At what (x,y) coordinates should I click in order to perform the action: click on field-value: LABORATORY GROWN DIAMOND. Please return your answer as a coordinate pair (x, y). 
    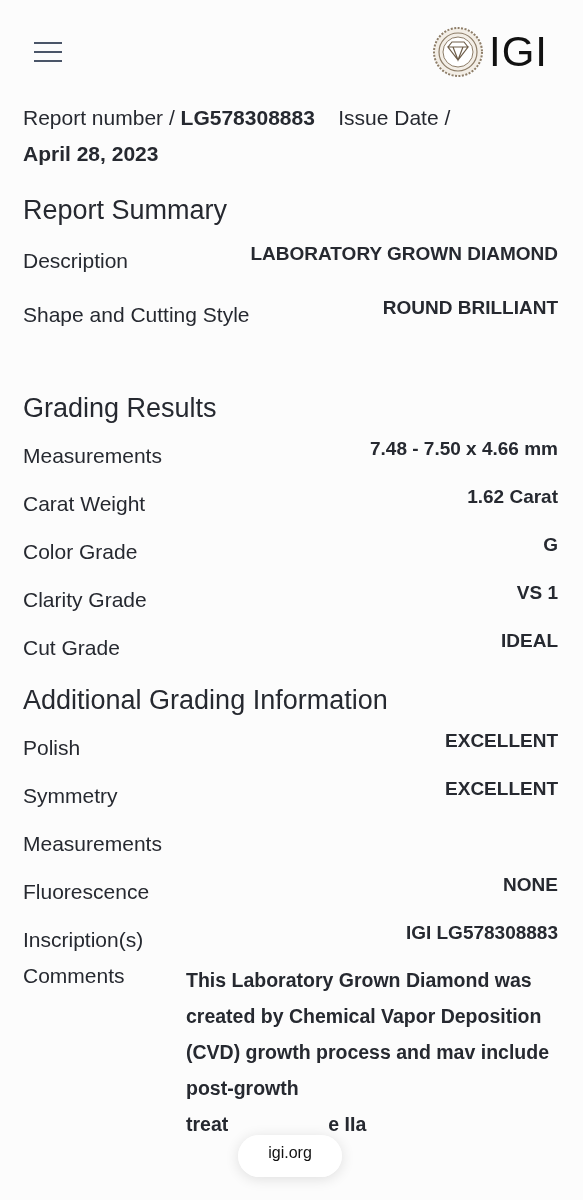
    Looking at the image, I should click on (404, 254).